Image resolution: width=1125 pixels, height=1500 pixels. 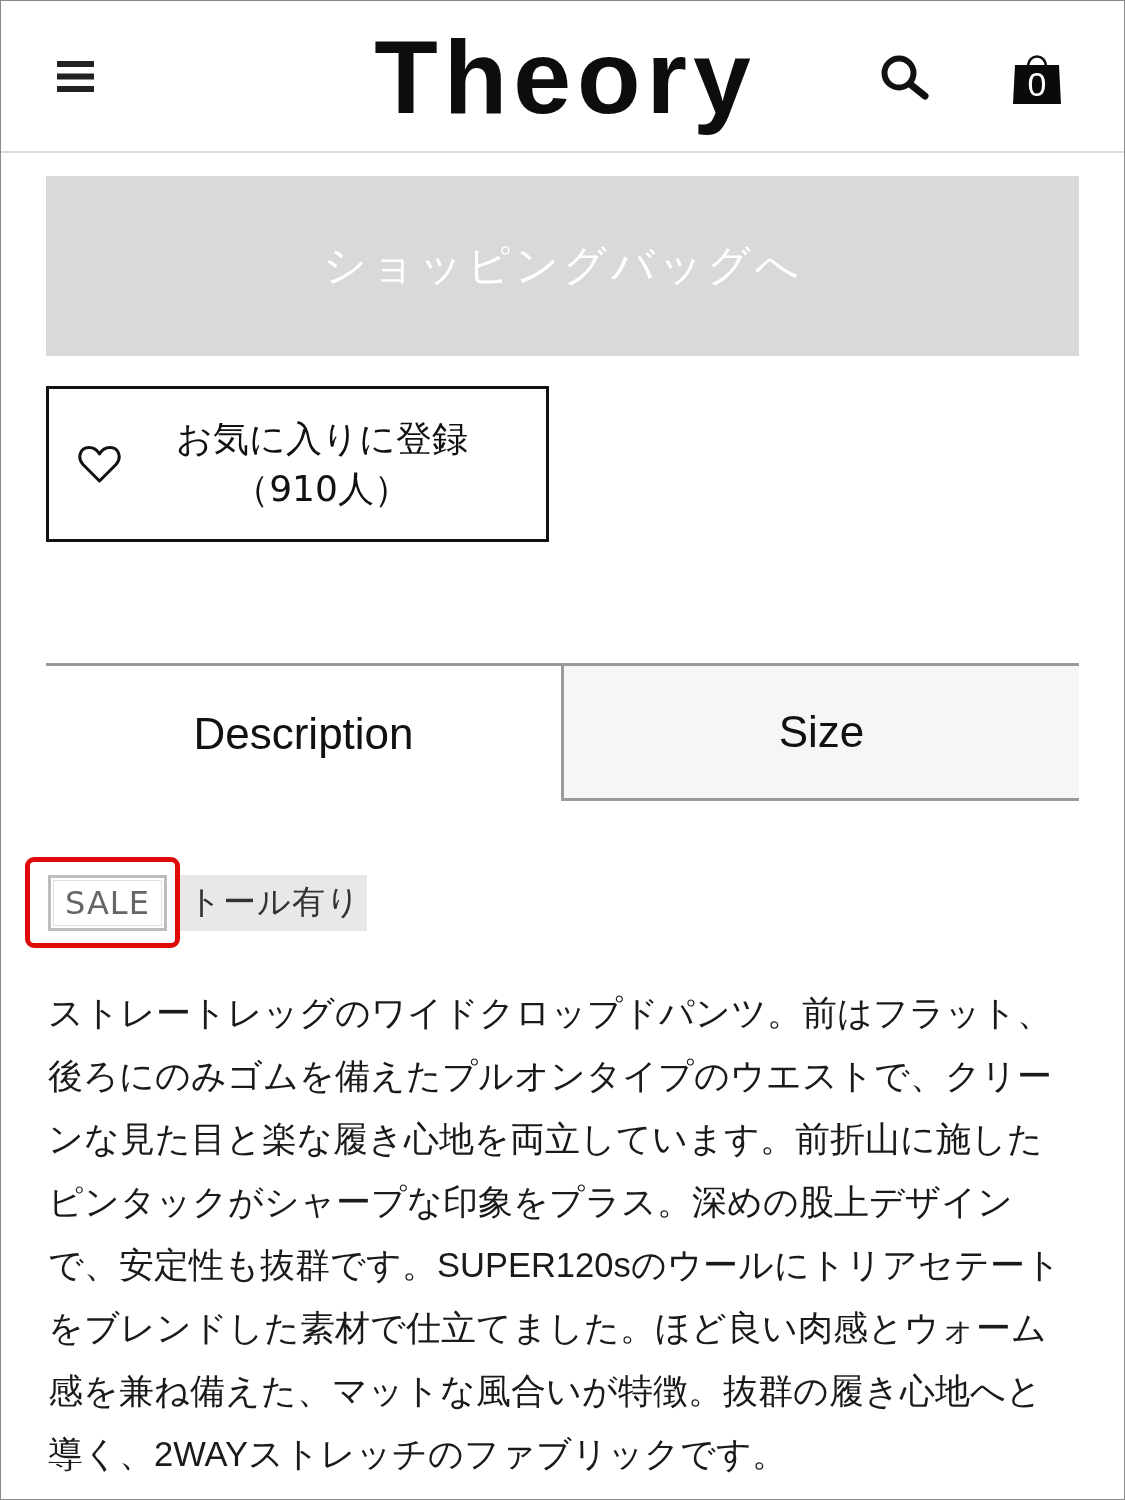 What do you see at coordinates (75, 76) in the screenshot?
I see `menu-icon` at bounding box center [75, 76].